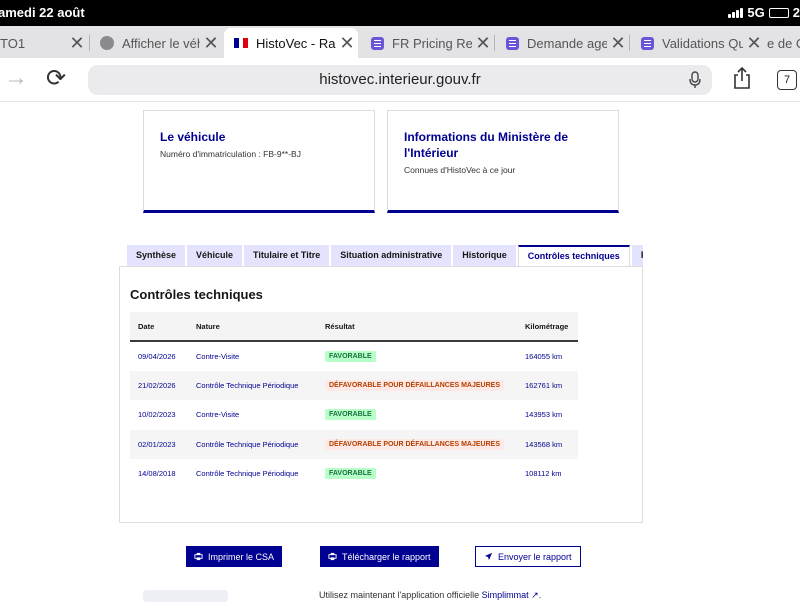  What do you see at coordinates (42, 12) in the screenshot?
I see `status-date: amedi 22 août` at bounding box center [42, 12].